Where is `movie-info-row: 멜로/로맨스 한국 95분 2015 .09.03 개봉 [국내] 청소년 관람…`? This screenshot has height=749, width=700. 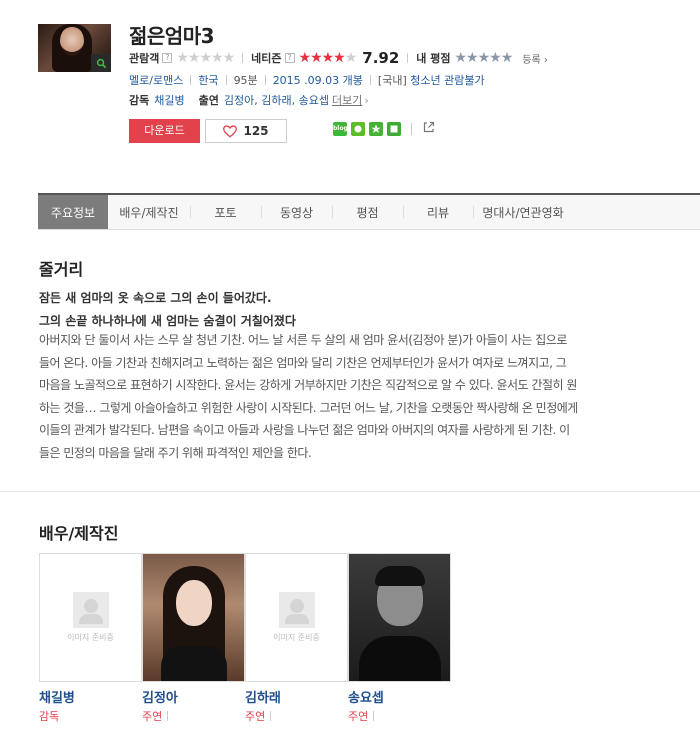
movie-info-row: 멜로/로맨스 한국 95분 2015 .09.03 개봉 [국내] 청소년 관람… is located at coordinates (307, 80).